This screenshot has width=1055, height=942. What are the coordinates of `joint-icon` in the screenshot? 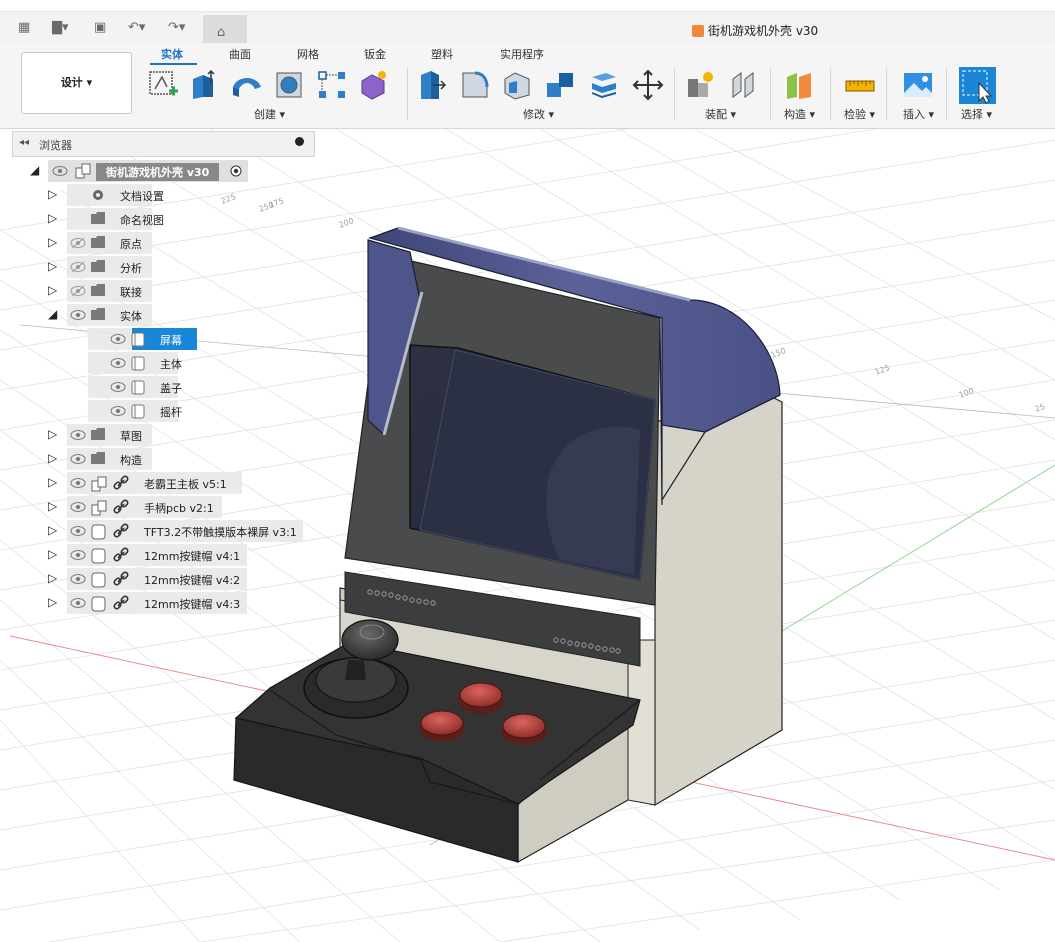 It's located at (743, 85).